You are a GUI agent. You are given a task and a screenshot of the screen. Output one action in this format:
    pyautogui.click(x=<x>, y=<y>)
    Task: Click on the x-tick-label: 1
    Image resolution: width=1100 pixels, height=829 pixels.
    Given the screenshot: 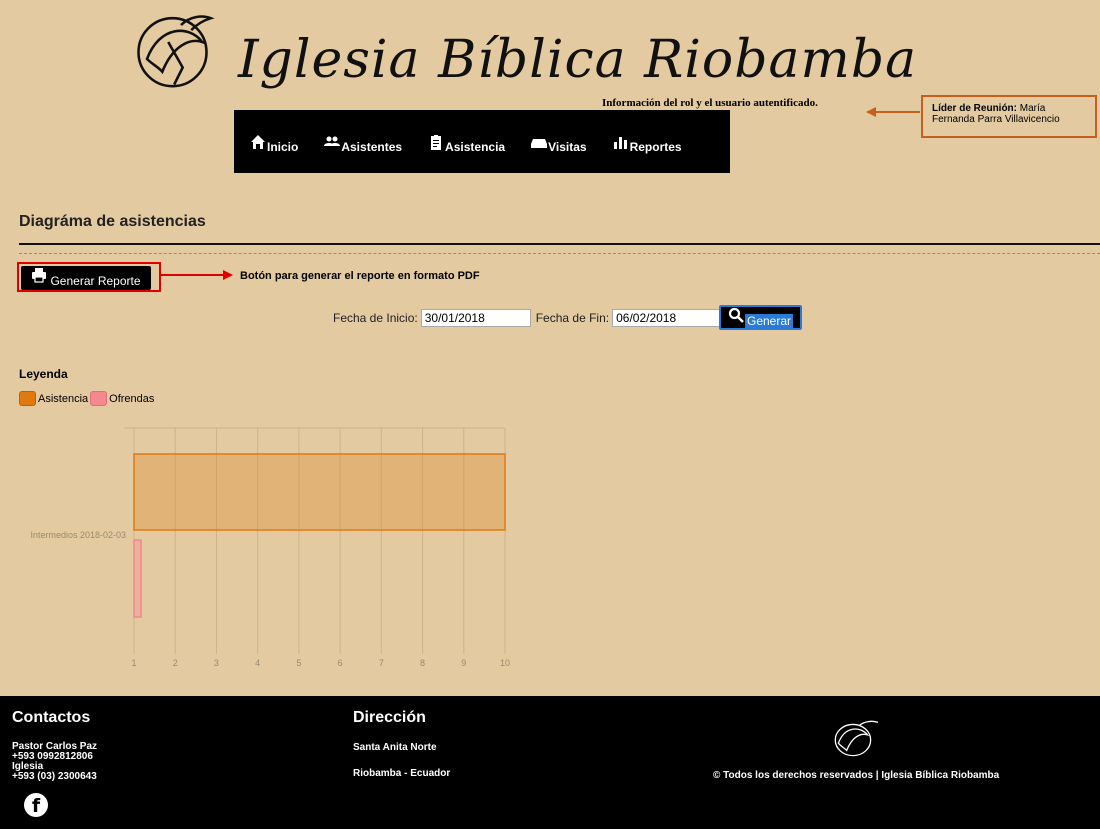 What is the action you would take?
    pyautogui.click(x=133, y=663)
    